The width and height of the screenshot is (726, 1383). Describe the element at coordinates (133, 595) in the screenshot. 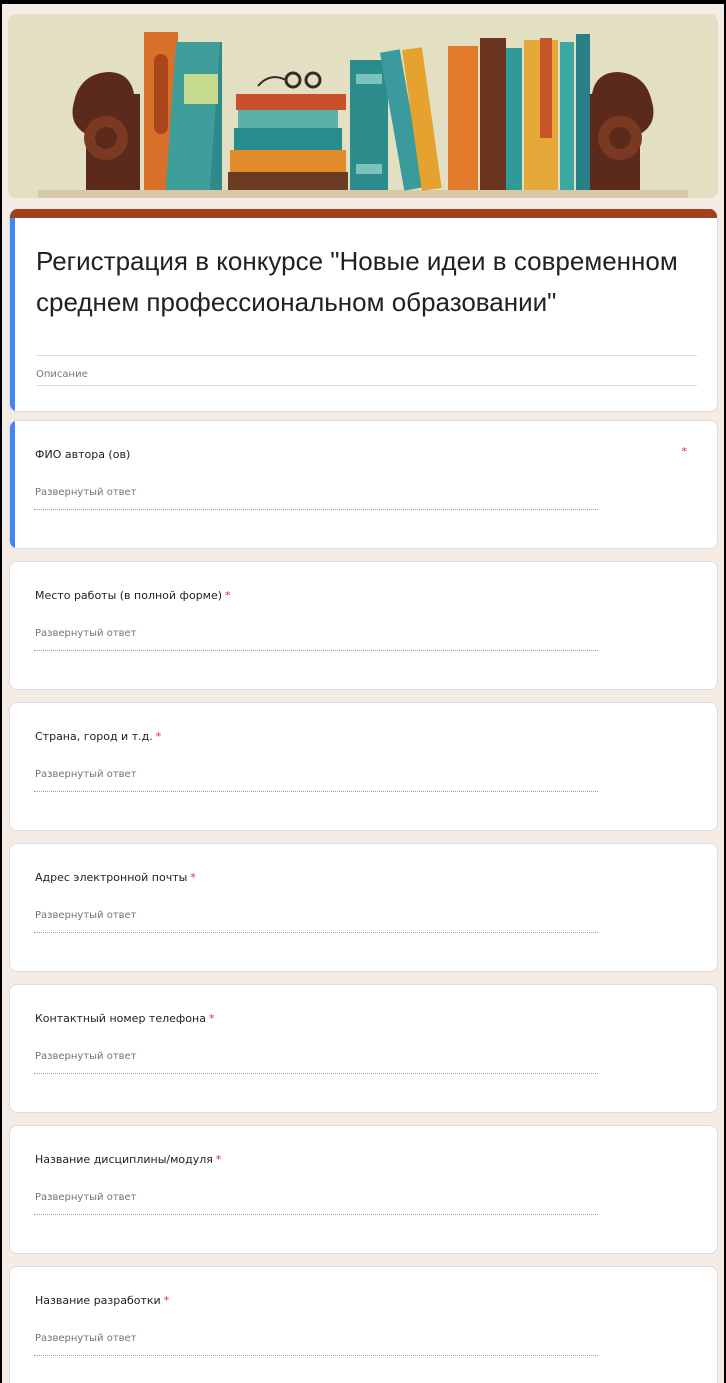

I see `question-label: Место работы (в полной форме) *` at that location.